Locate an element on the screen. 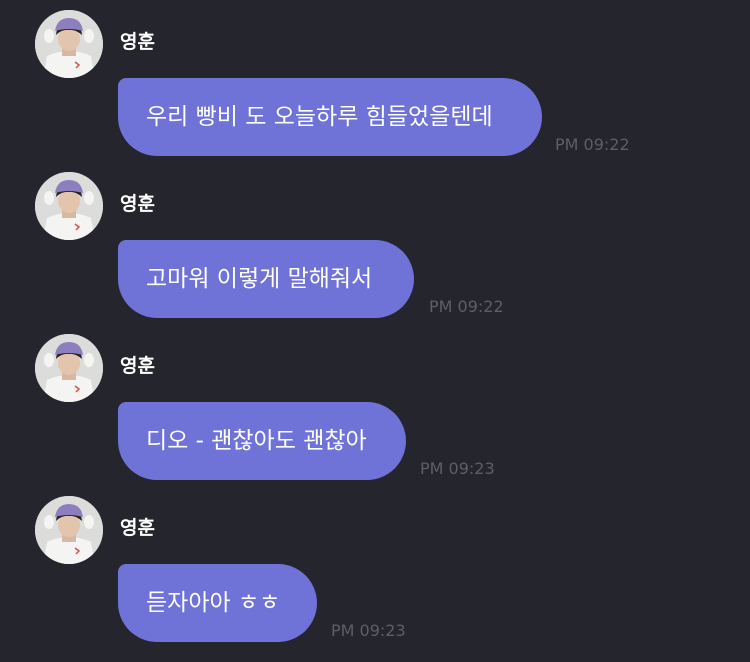 This screenshot has width=750, height=662. message-bubble: 듣자아아 ㅎㅎ is located at coordinates (217, 603).